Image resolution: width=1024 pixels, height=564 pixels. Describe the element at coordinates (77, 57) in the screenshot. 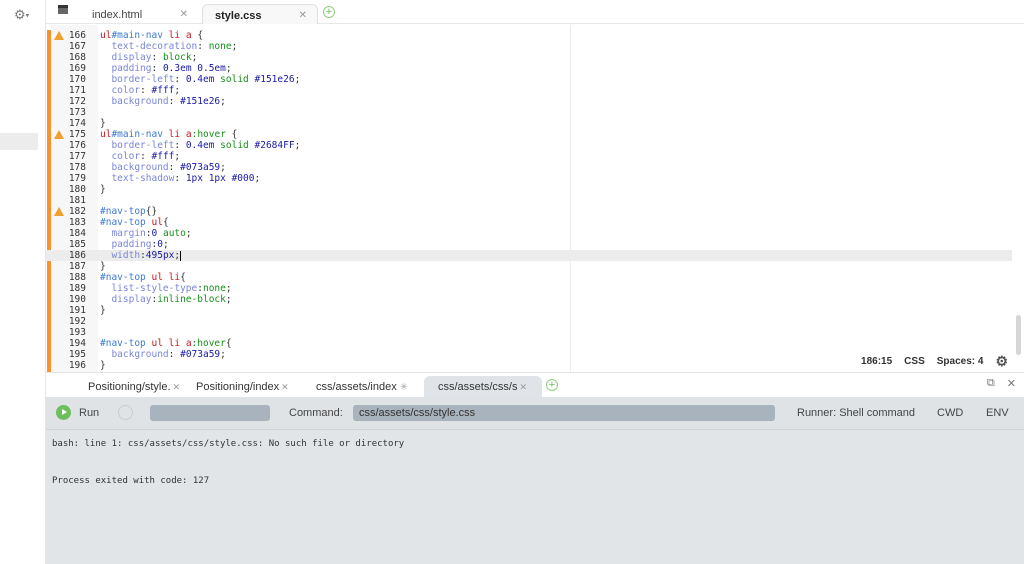

I see `line-number: 168` at that location.